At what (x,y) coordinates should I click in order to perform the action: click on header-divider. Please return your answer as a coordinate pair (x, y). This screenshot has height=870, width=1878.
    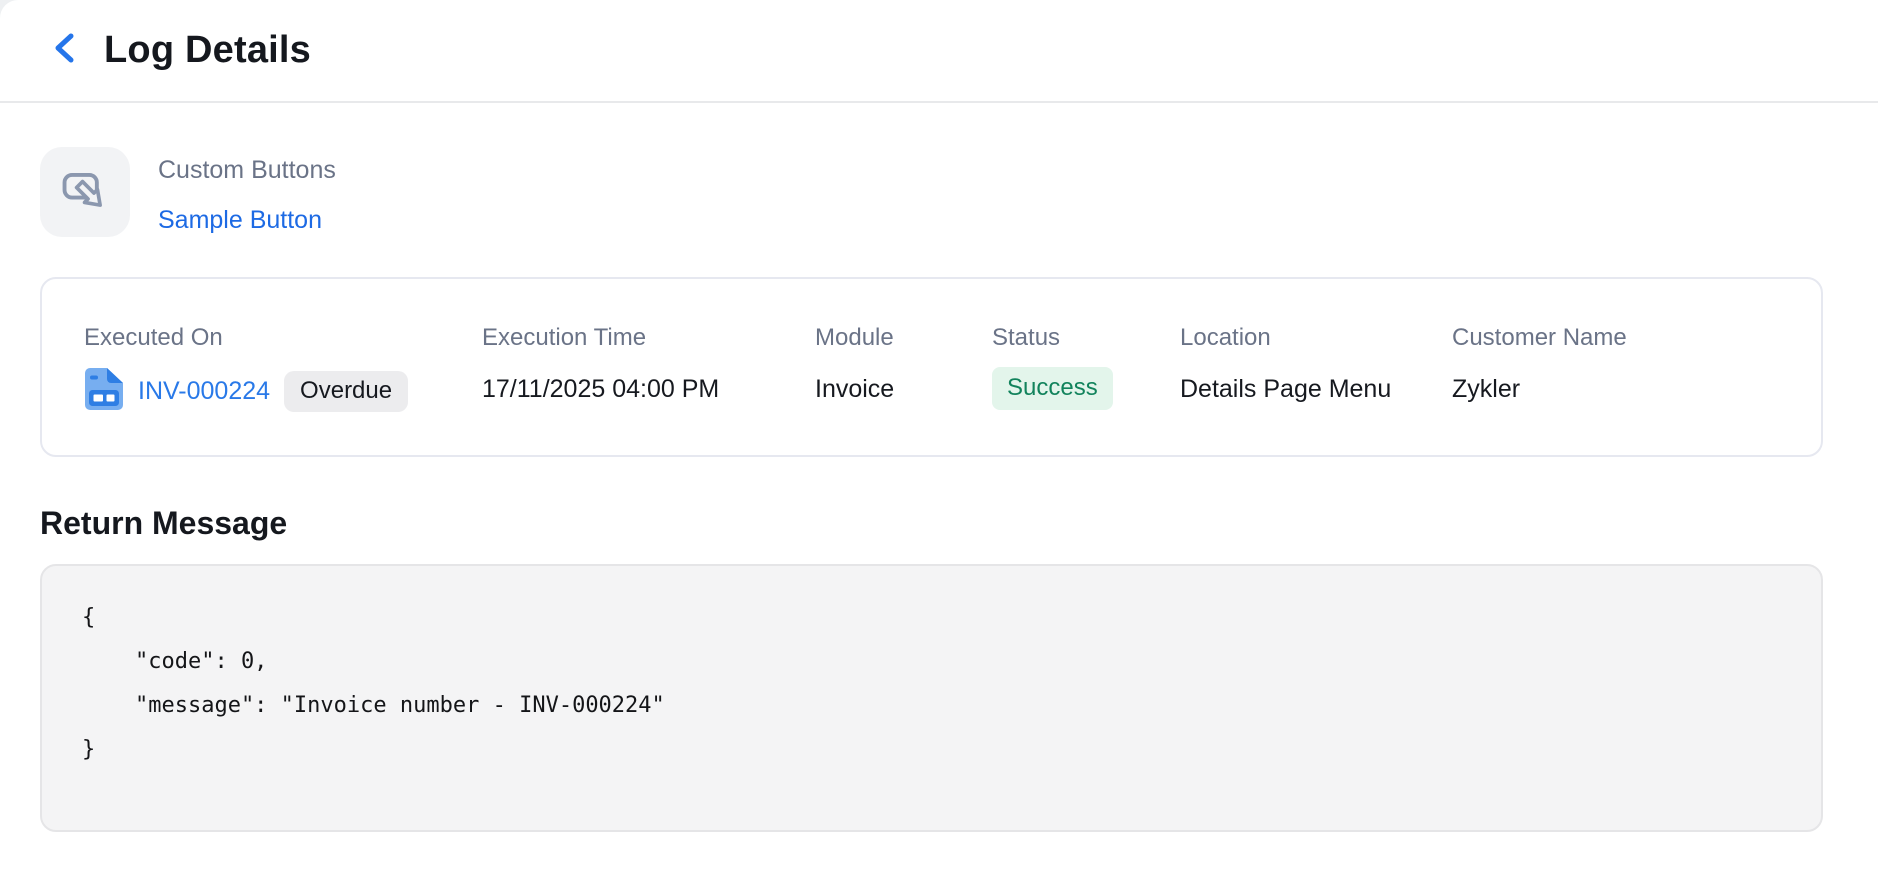
    Looking at the image, I should click on (939, 102).